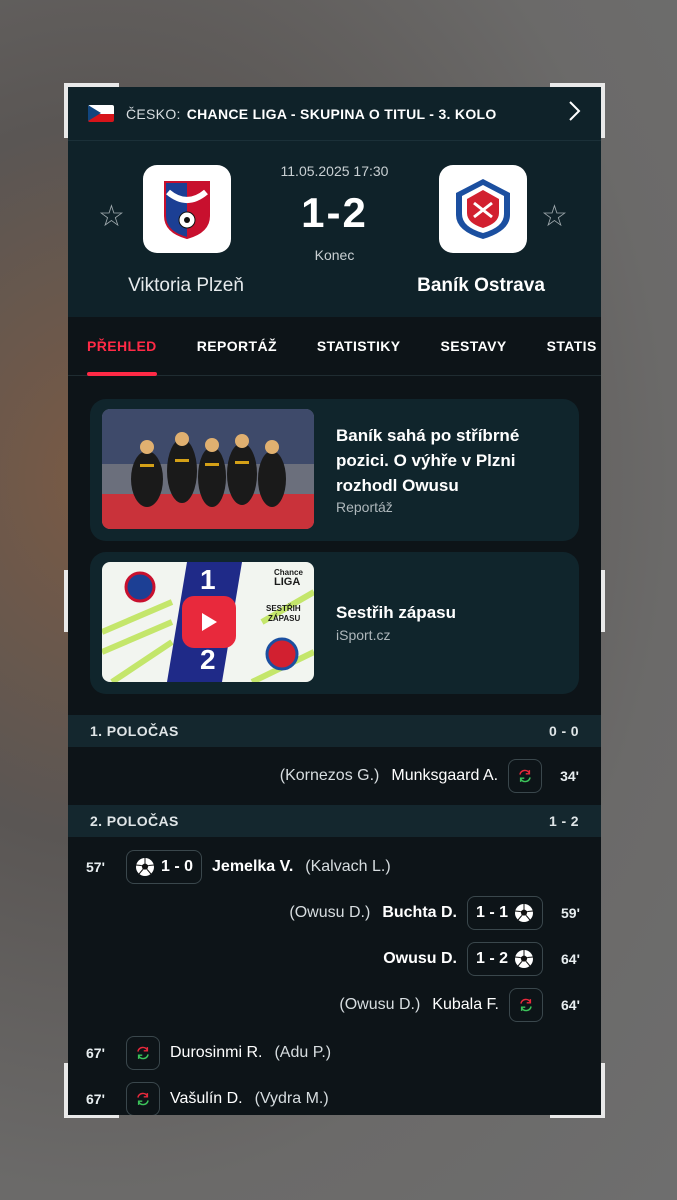 This screenshot has width=677, height=1200. I want to click on half-header-first: 1. POLOČAS 0 - 0, so click(334, 731).